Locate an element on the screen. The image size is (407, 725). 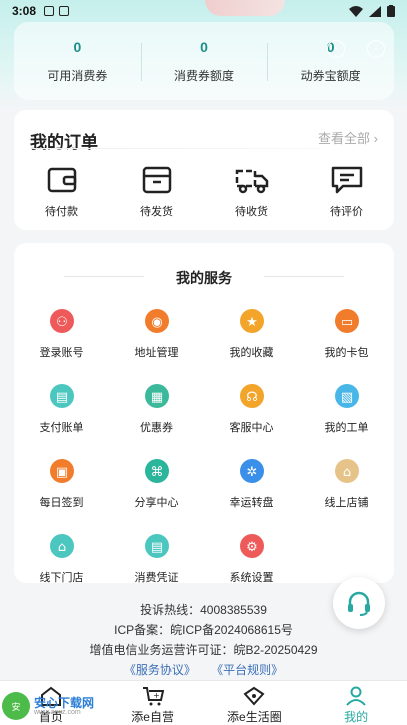
service-location: ◉ 地址管理 is located at coordinates (156, 334).